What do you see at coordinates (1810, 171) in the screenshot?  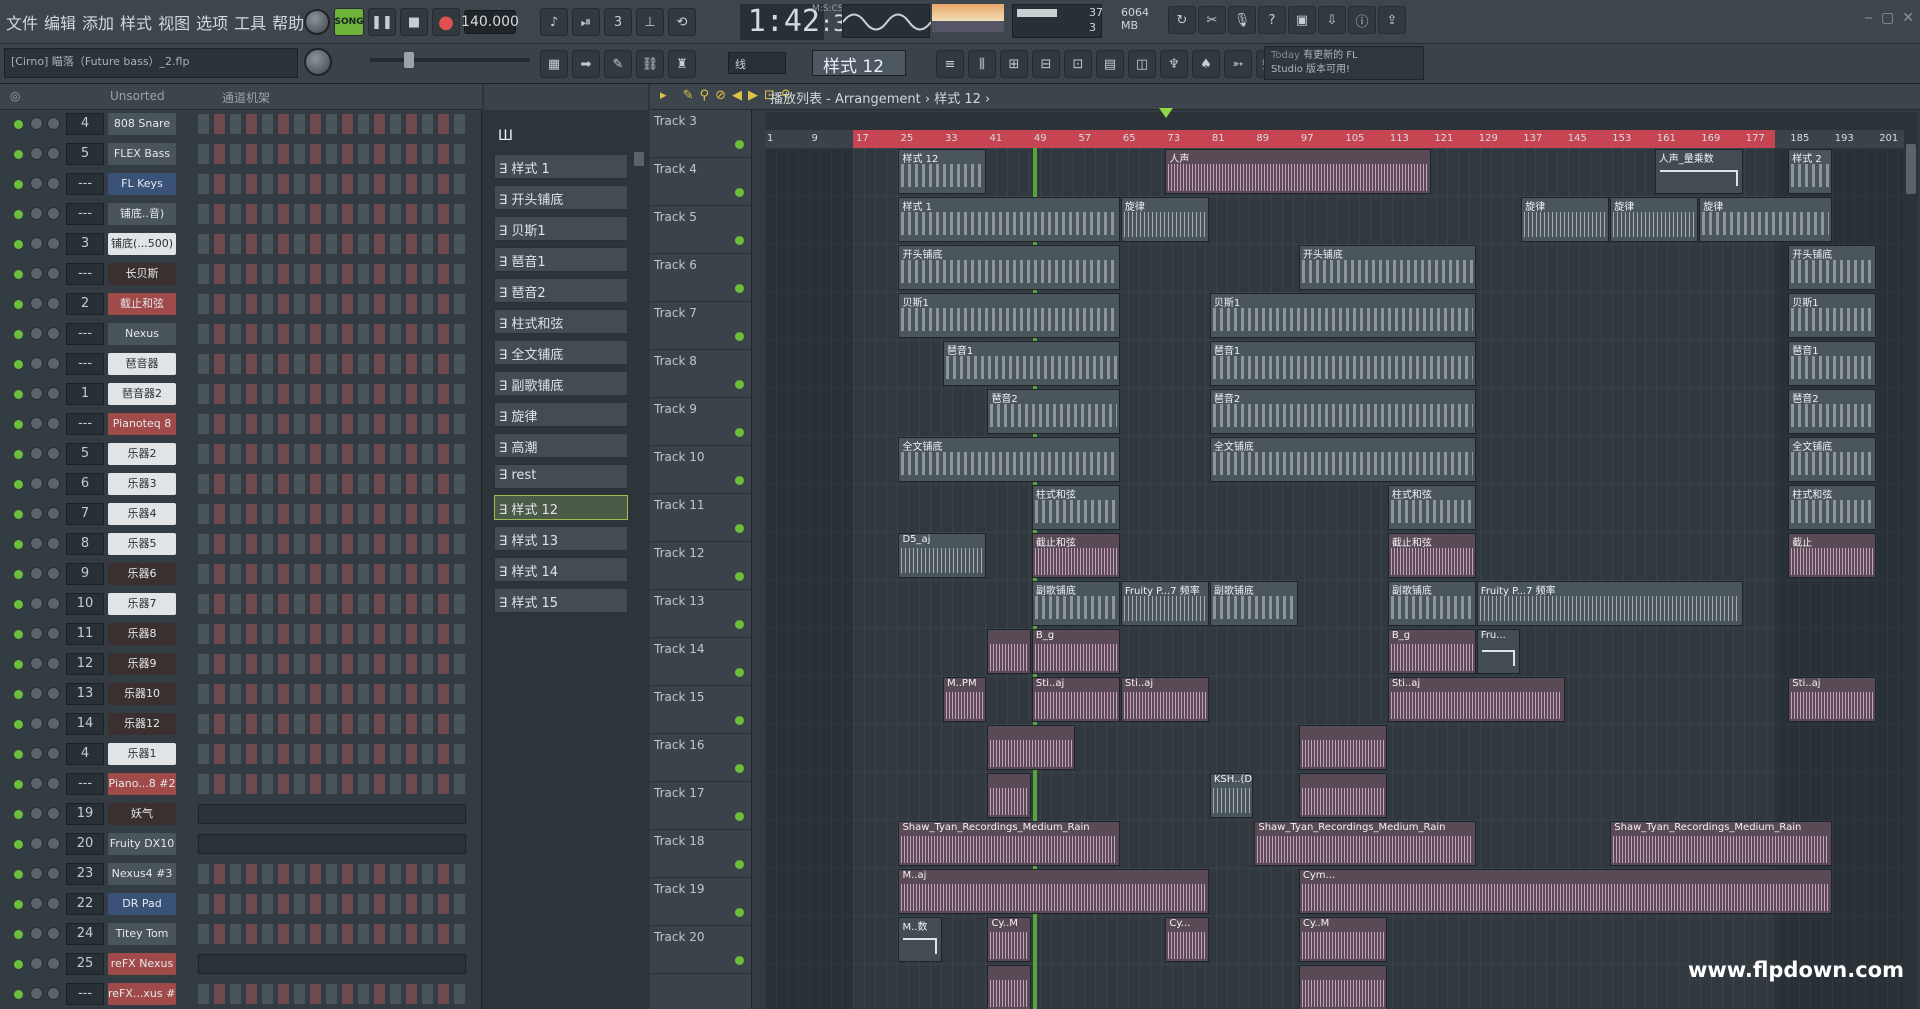 I see `playlist-clip: 样式 2` at bounding box center [1810, 171].